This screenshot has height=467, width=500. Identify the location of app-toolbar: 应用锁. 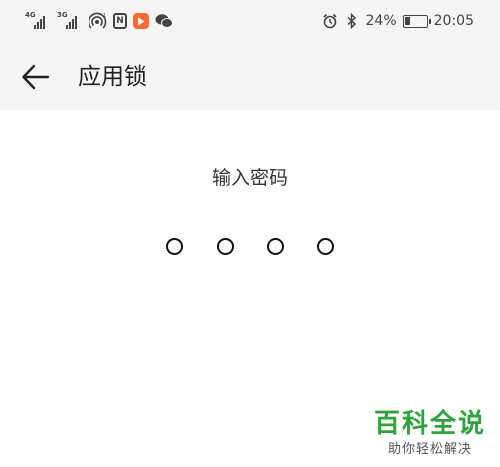
(250, 77).